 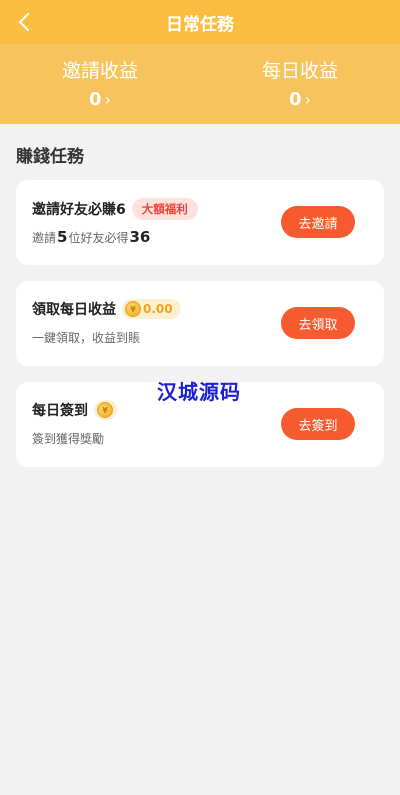 What do you see at coordinates (200, 222) in the screenshot?
I see `task-card-invite: 邀請好友必賺6 大額福利 邀請 5 位好友必得 36 去邀請` at bounding box center [200, 222].